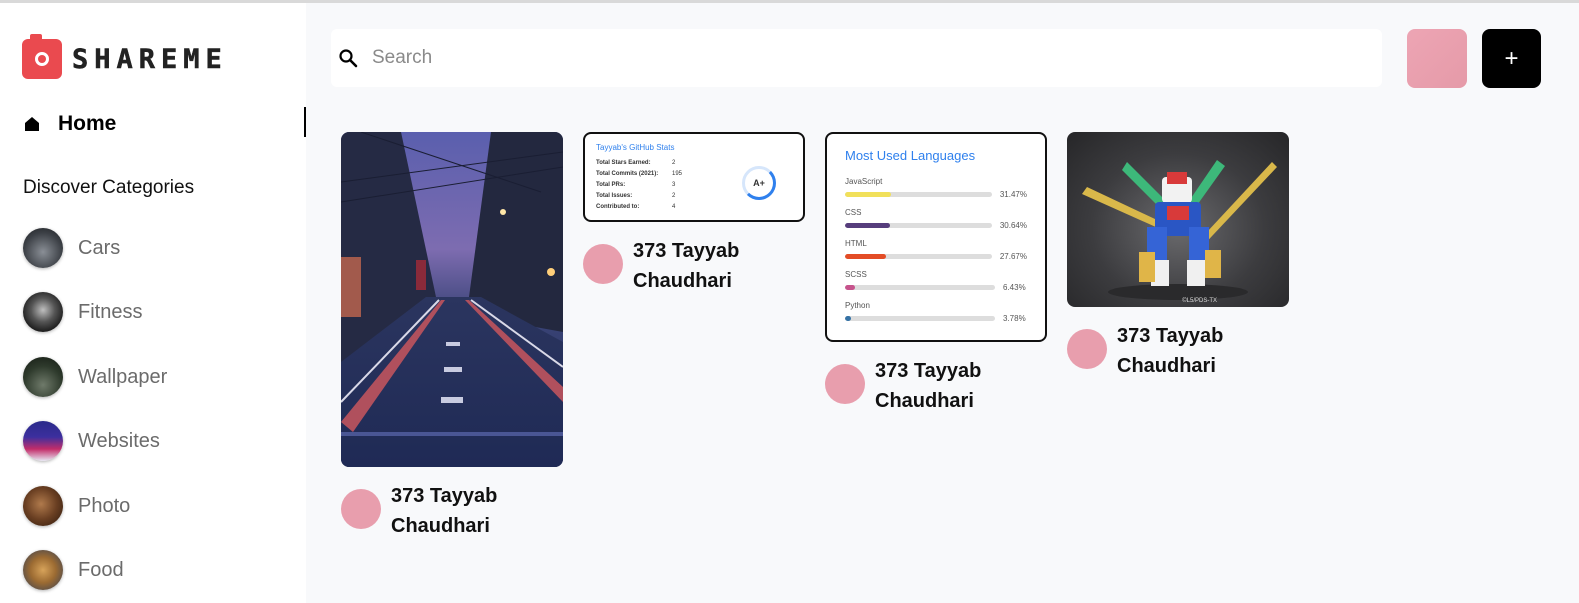 Image resolution: width=1579 pixels, height=603 pixels. Describe the element at coordinates (853, 212) in the screenshot. I see `language-name: CSS` at that location.